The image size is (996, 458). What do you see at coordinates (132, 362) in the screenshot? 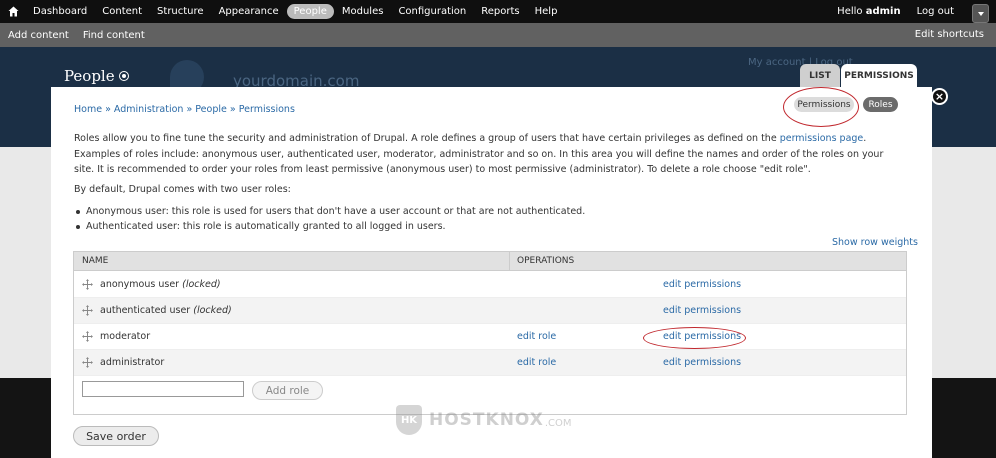
I see `role-name: administrator` at bounding box center [132, 362].